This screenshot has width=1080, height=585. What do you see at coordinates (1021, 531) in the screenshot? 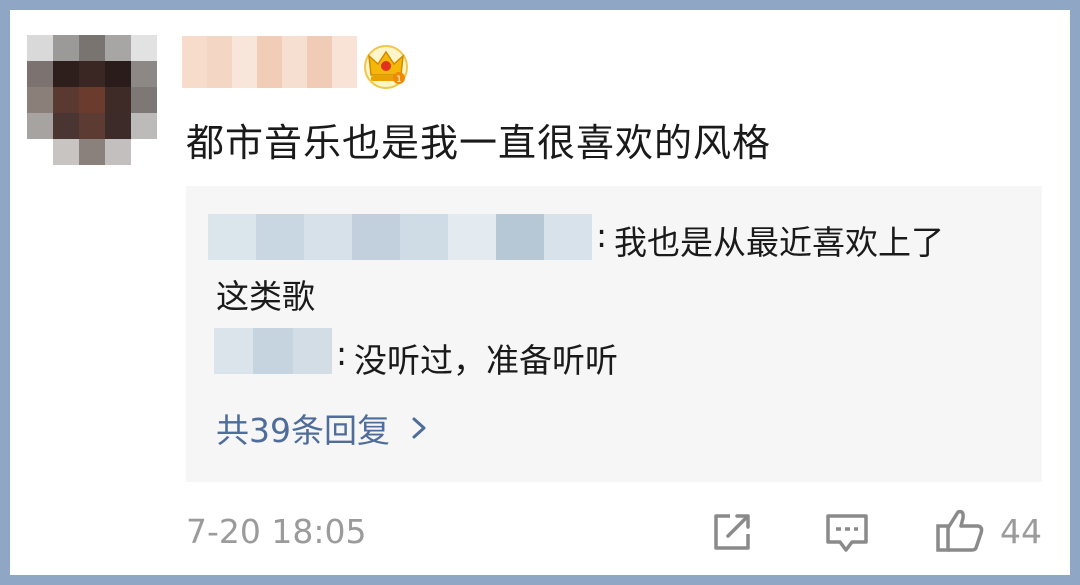
I see `like-count: 44` at bounding box center [1021, 531].